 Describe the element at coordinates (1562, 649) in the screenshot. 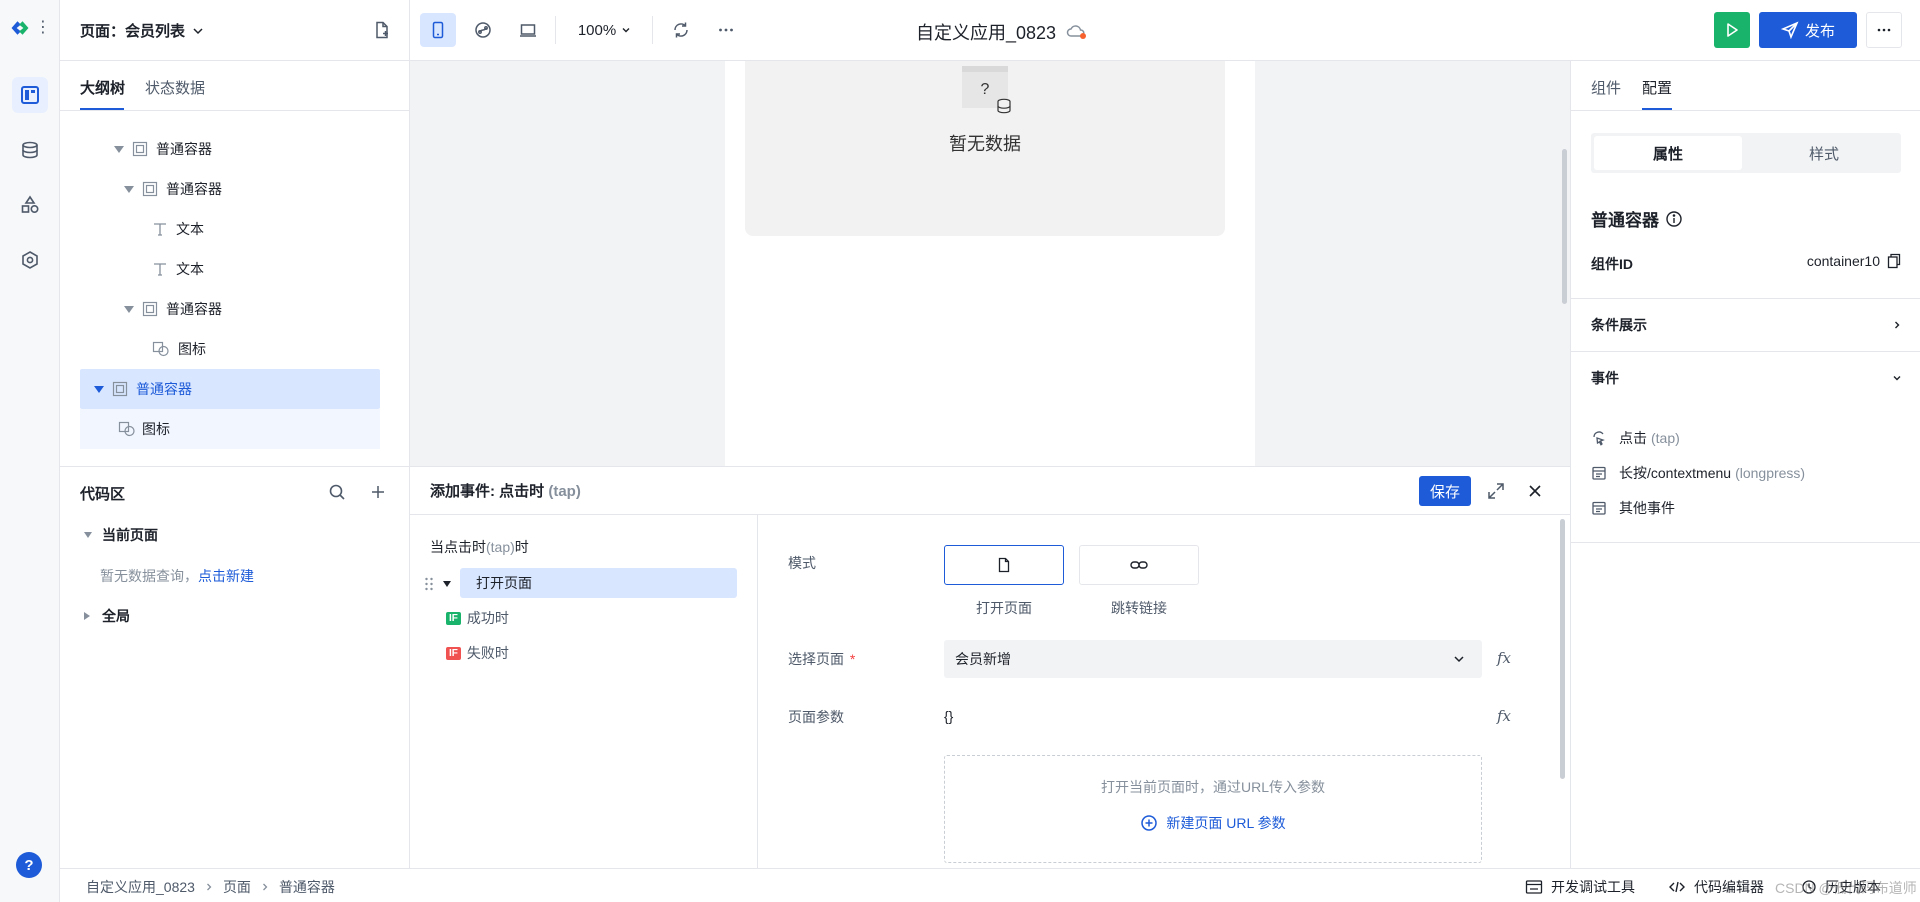

I see `event-panel-scrollbar` at that location.